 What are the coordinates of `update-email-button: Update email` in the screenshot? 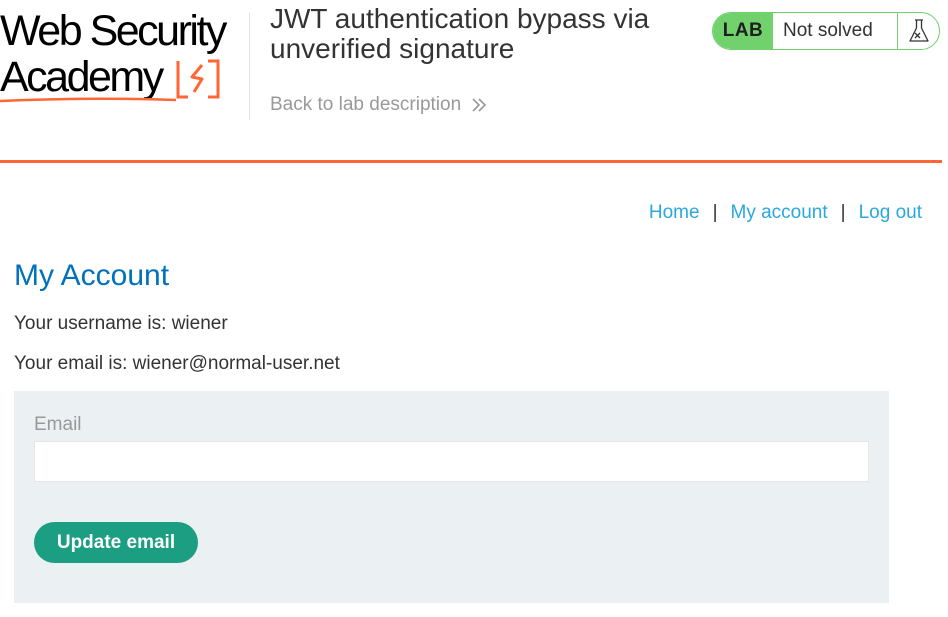 It's located at (116, 542).